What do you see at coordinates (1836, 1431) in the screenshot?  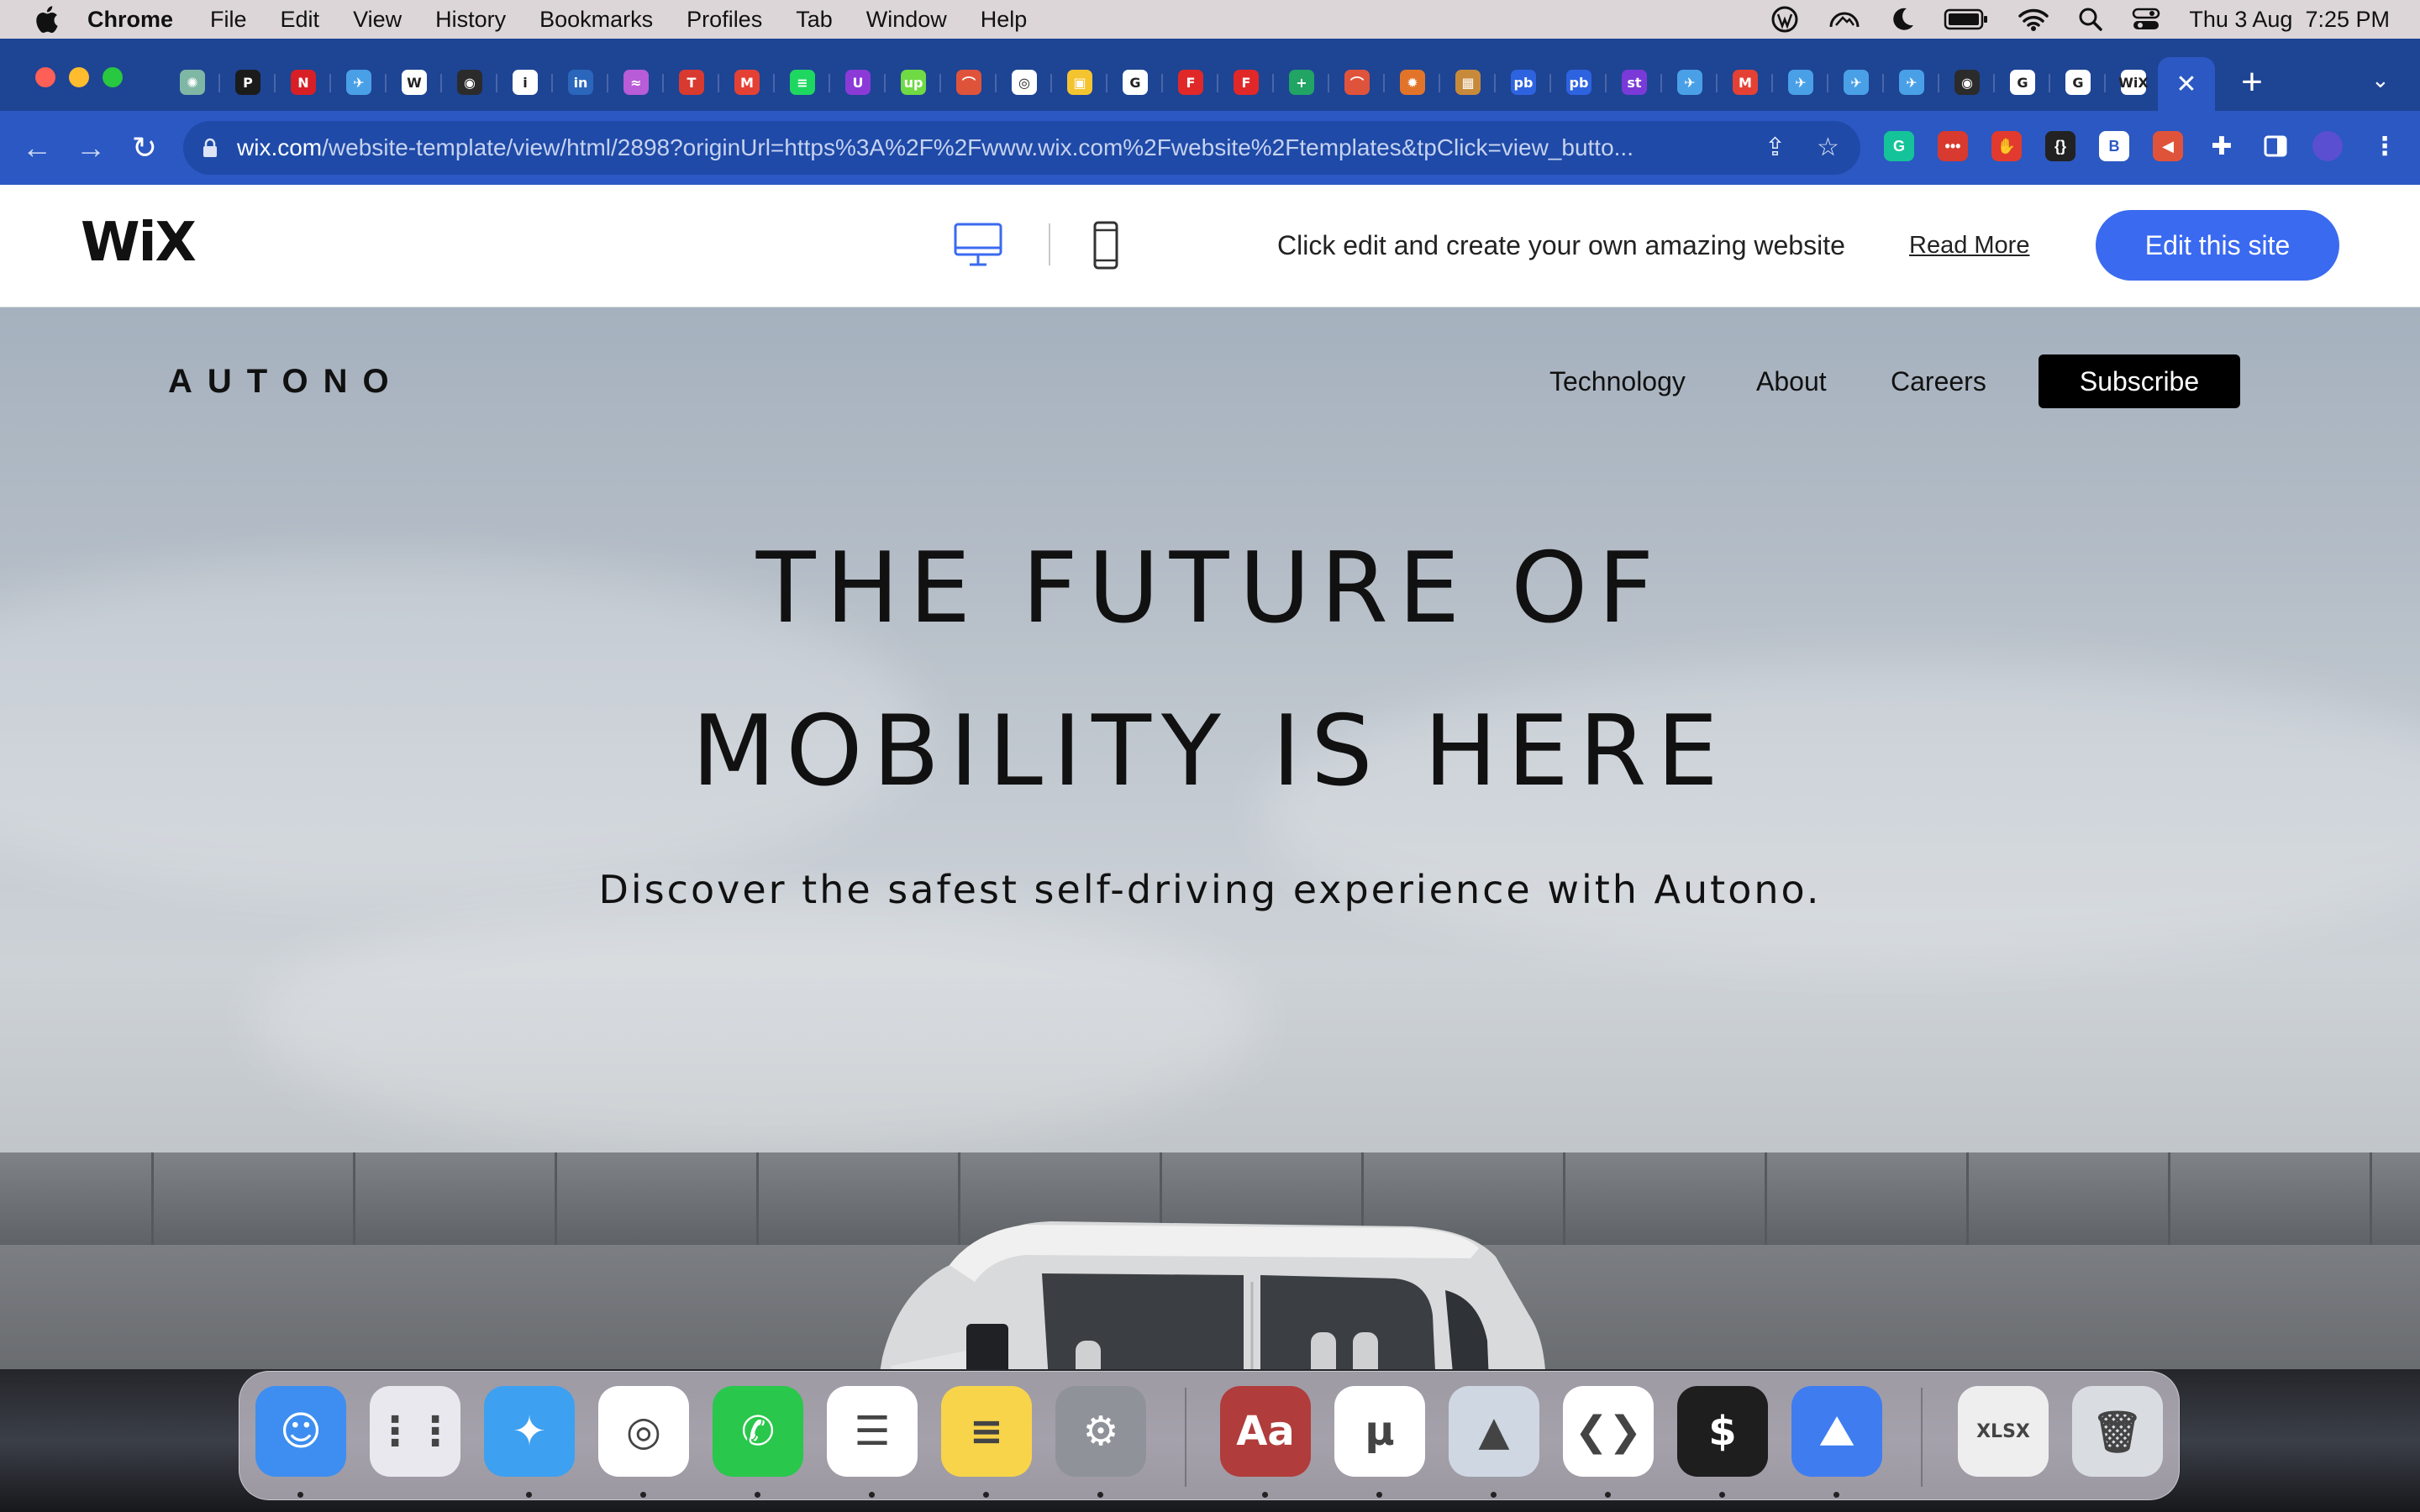 I see `dock-nordvpn-icon: ⛰` at bounding box center [1836, 1431].